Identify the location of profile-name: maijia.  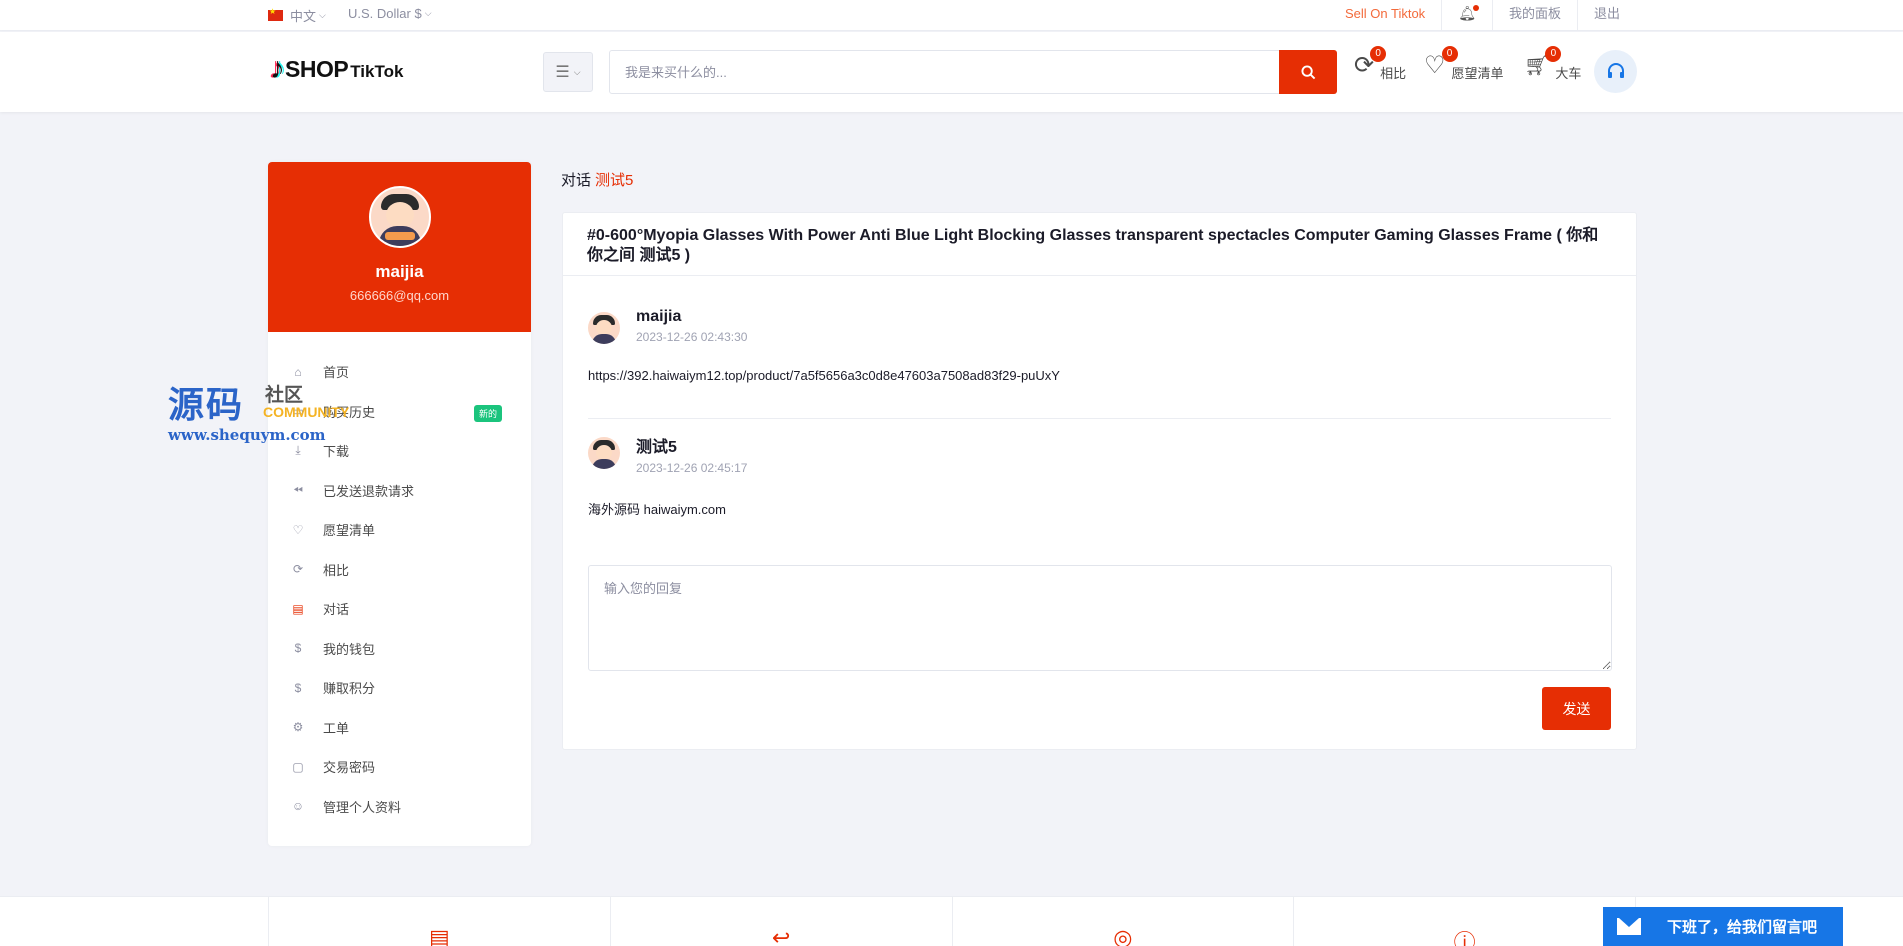
(399, 271).